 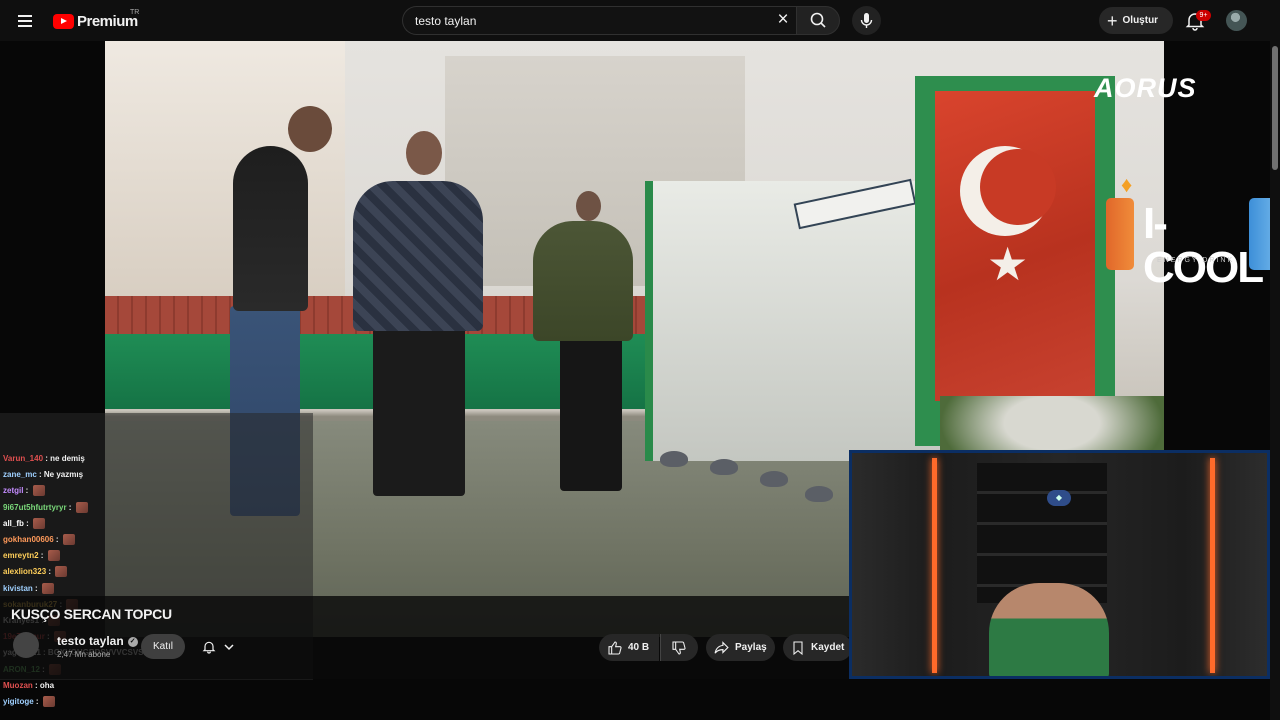 I want to click on search-input, so click(x=585, y=21).